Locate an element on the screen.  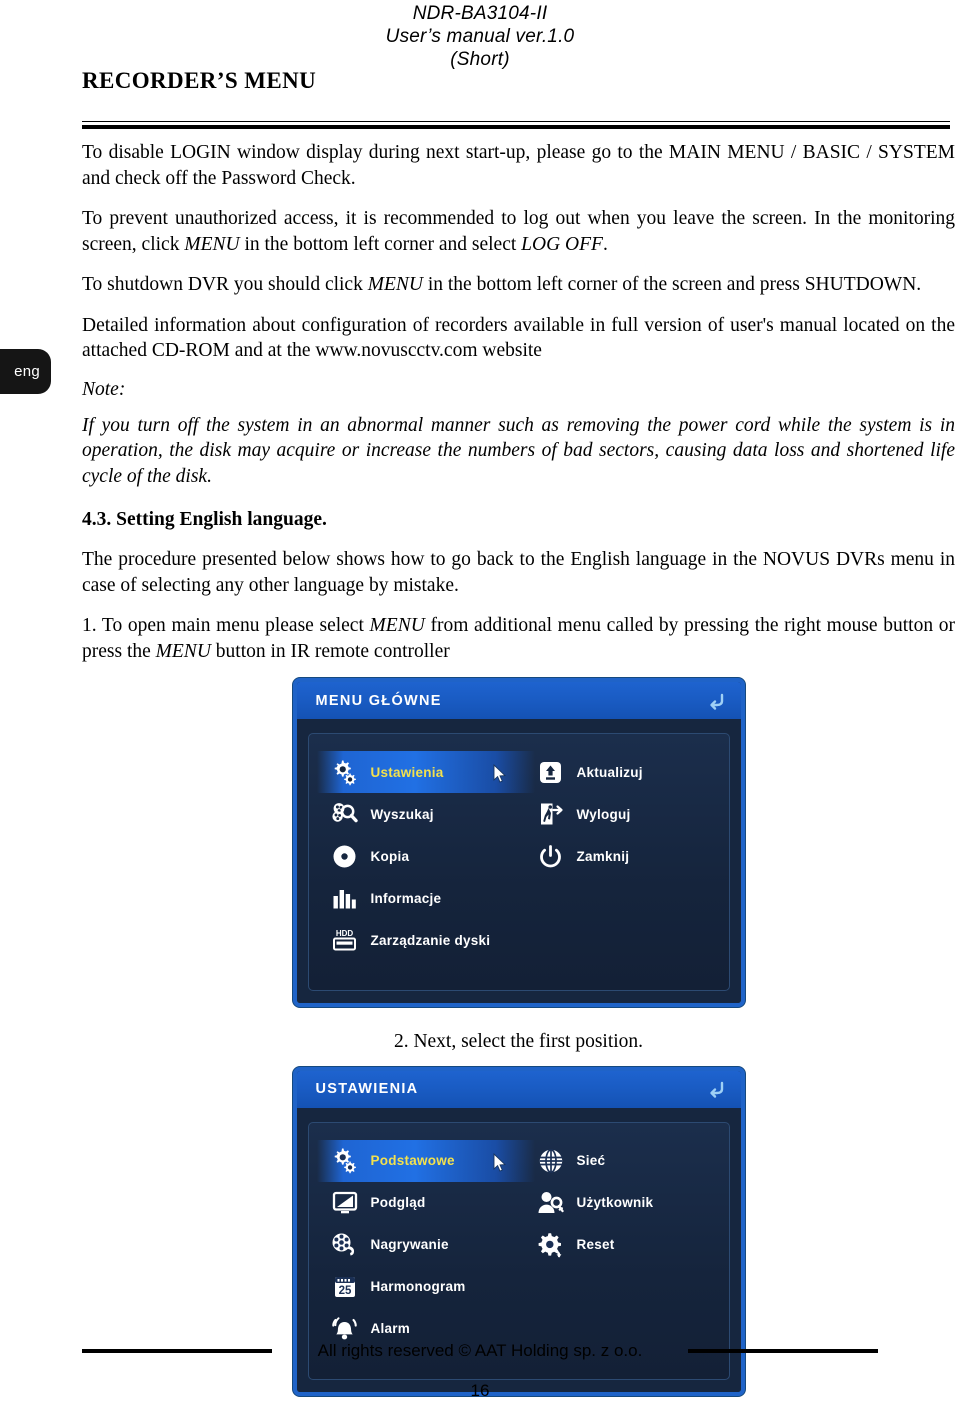
menu-item-label: Użytkownik is located at coordinates (615, 1202).